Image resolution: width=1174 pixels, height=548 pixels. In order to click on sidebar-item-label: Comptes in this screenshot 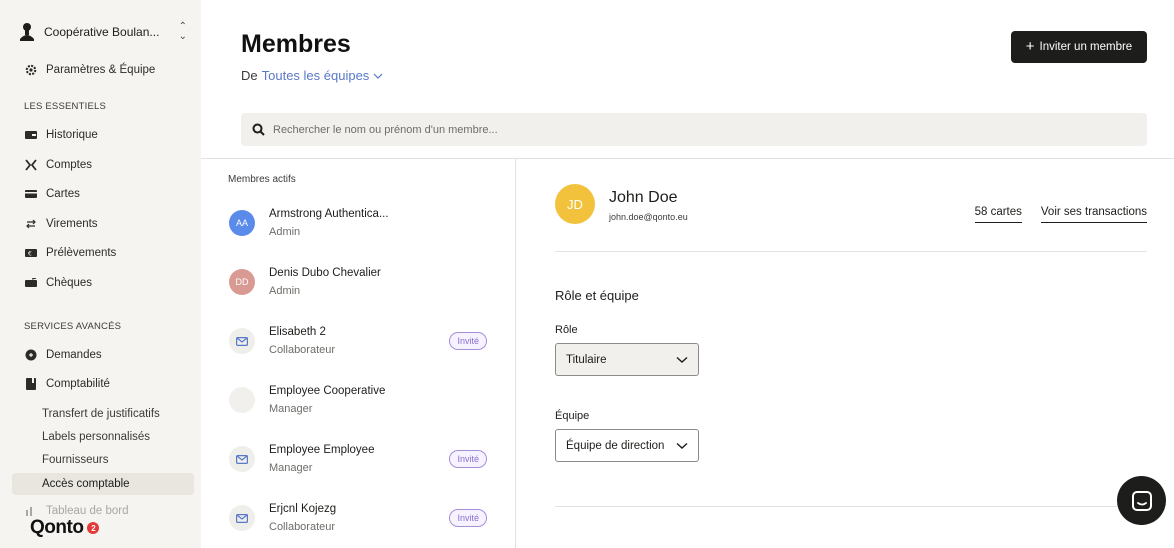, I will do `click(69, 165)`.